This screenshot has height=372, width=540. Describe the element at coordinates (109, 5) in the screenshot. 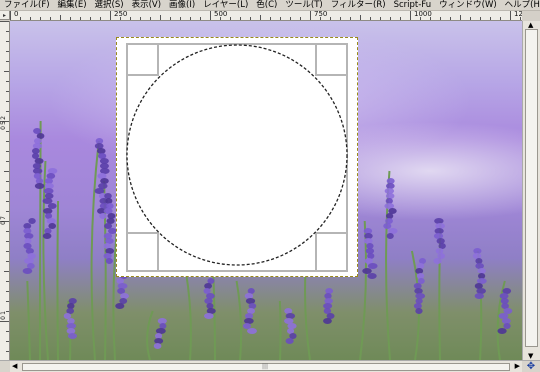

I see `menu-item-2: 選択(S)` at that location.